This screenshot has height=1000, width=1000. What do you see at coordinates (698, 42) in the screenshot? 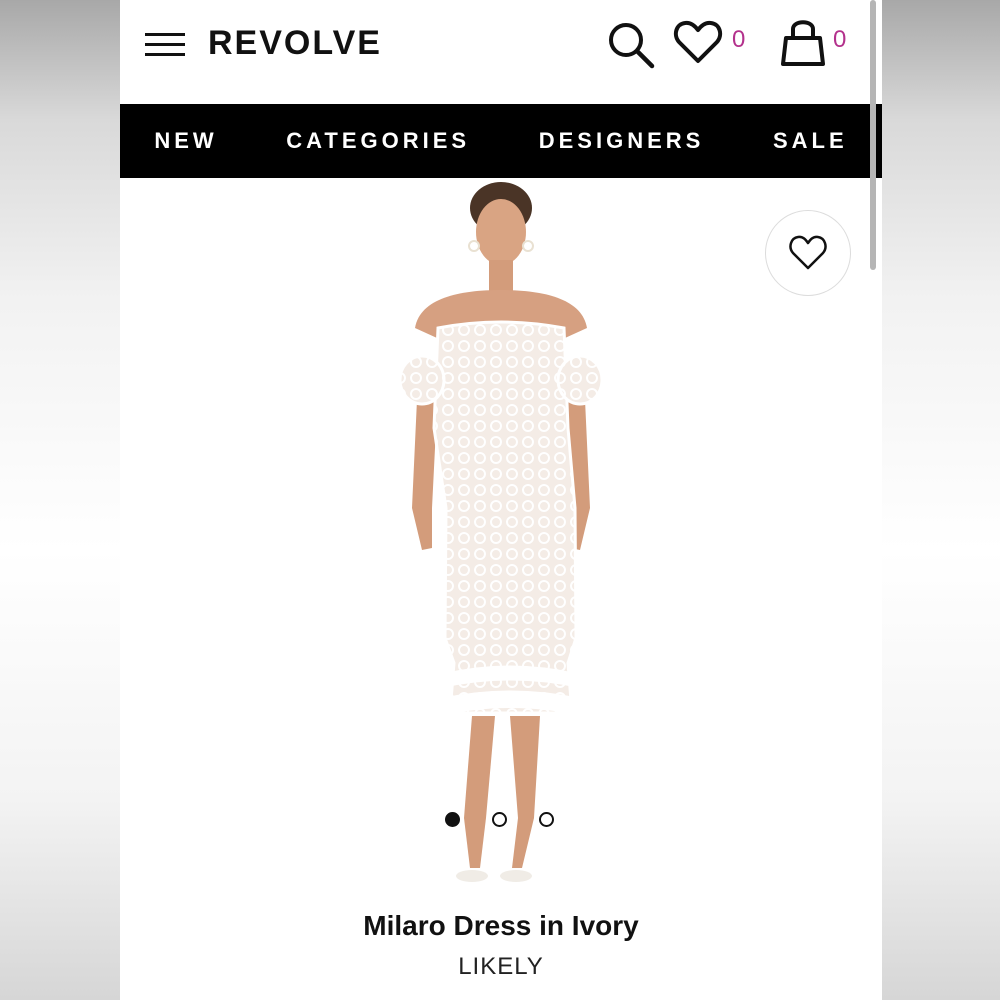
I see `heart-icon` at bounding box center [698, 42].